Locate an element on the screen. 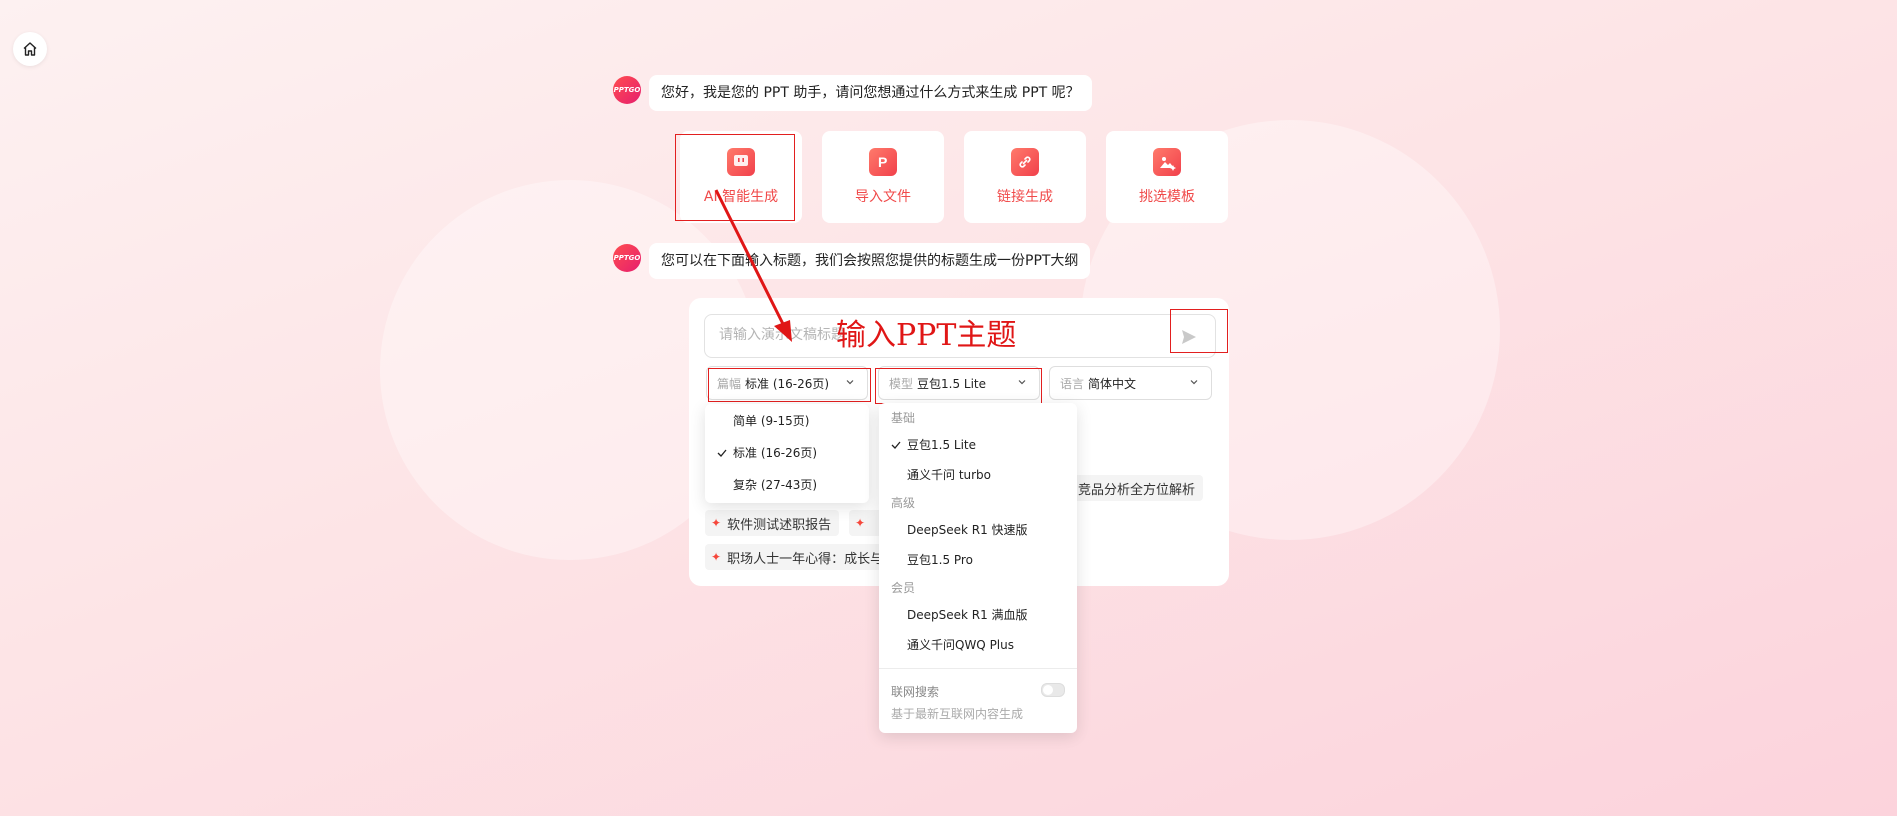 The height and width of the screenshot is (816, 1897). model-option: 通义千问 turbo is located at coordinates (978, 475).